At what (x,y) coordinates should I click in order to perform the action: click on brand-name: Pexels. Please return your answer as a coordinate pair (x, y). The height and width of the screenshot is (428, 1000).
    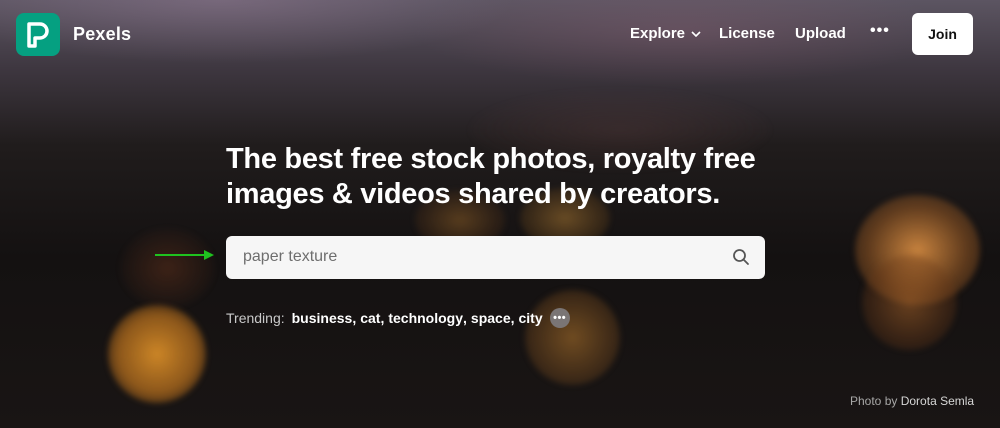
    Looking at the image, I should click on (102, 34).